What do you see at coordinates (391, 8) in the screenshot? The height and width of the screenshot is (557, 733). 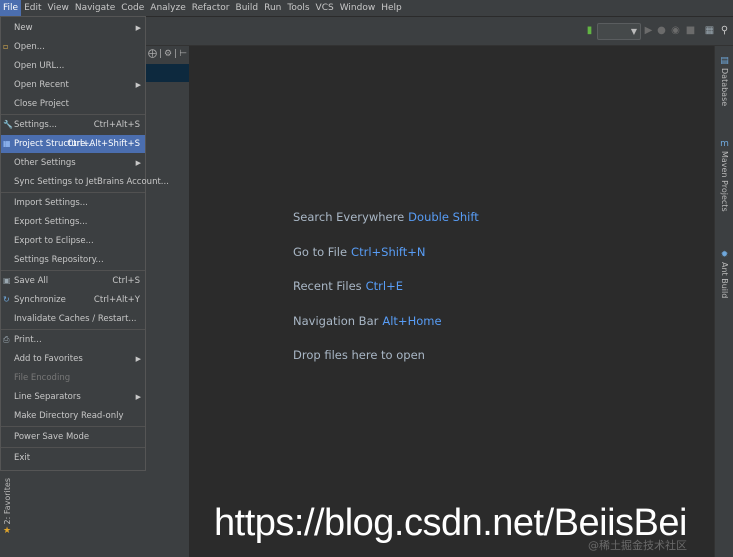 I see `menu-help: Help` at bounding box center [391, 8].